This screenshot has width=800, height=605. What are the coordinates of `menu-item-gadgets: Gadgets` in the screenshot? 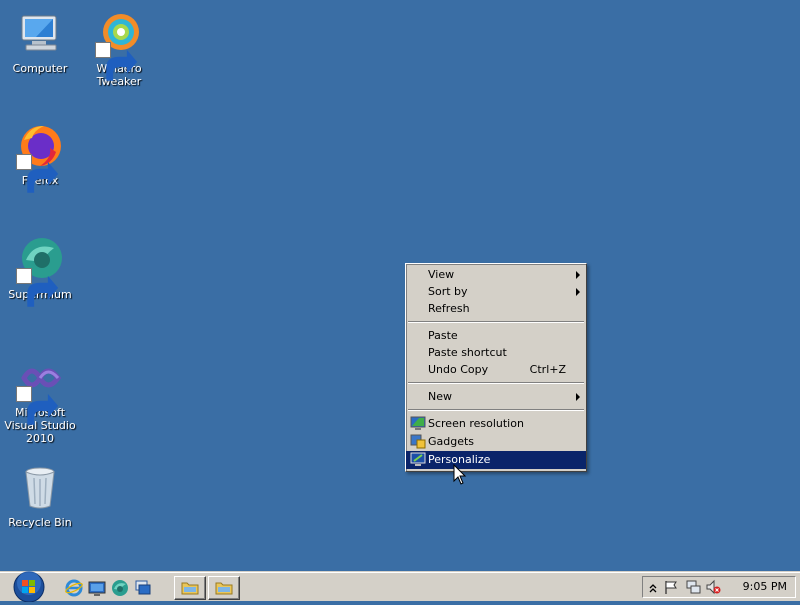 It's located at (496, 442).